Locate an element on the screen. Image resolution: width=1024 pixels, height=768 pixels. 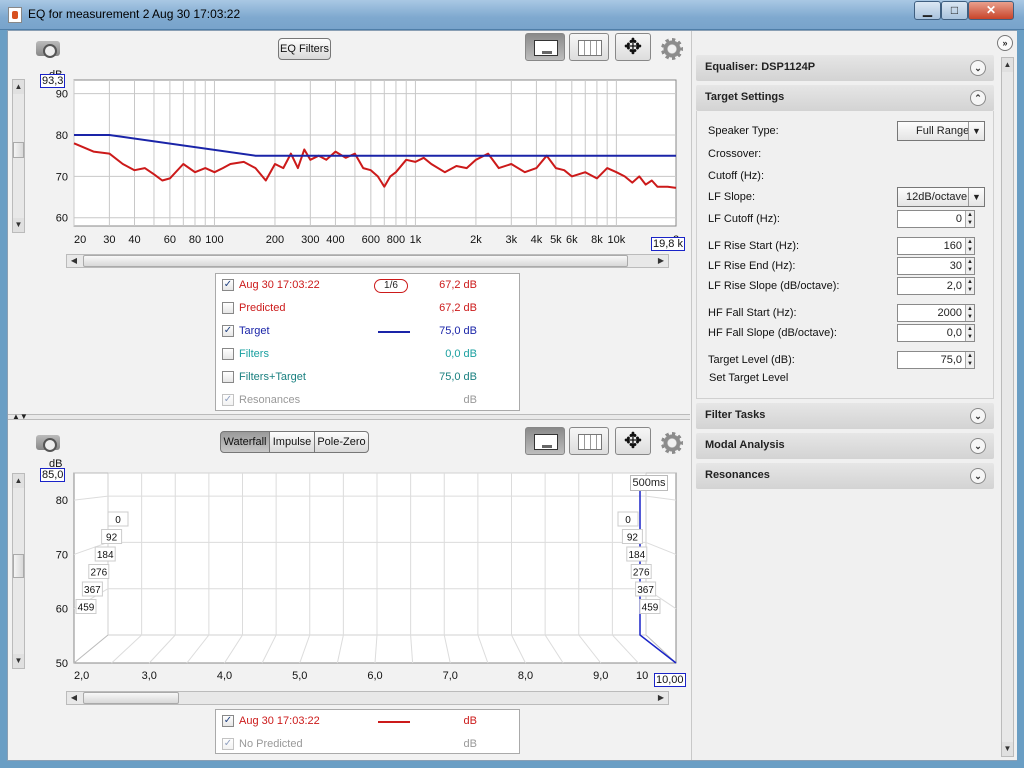
eq-vertical-scrollbar: ▲ ▼ is located at coordinates (18, 156).